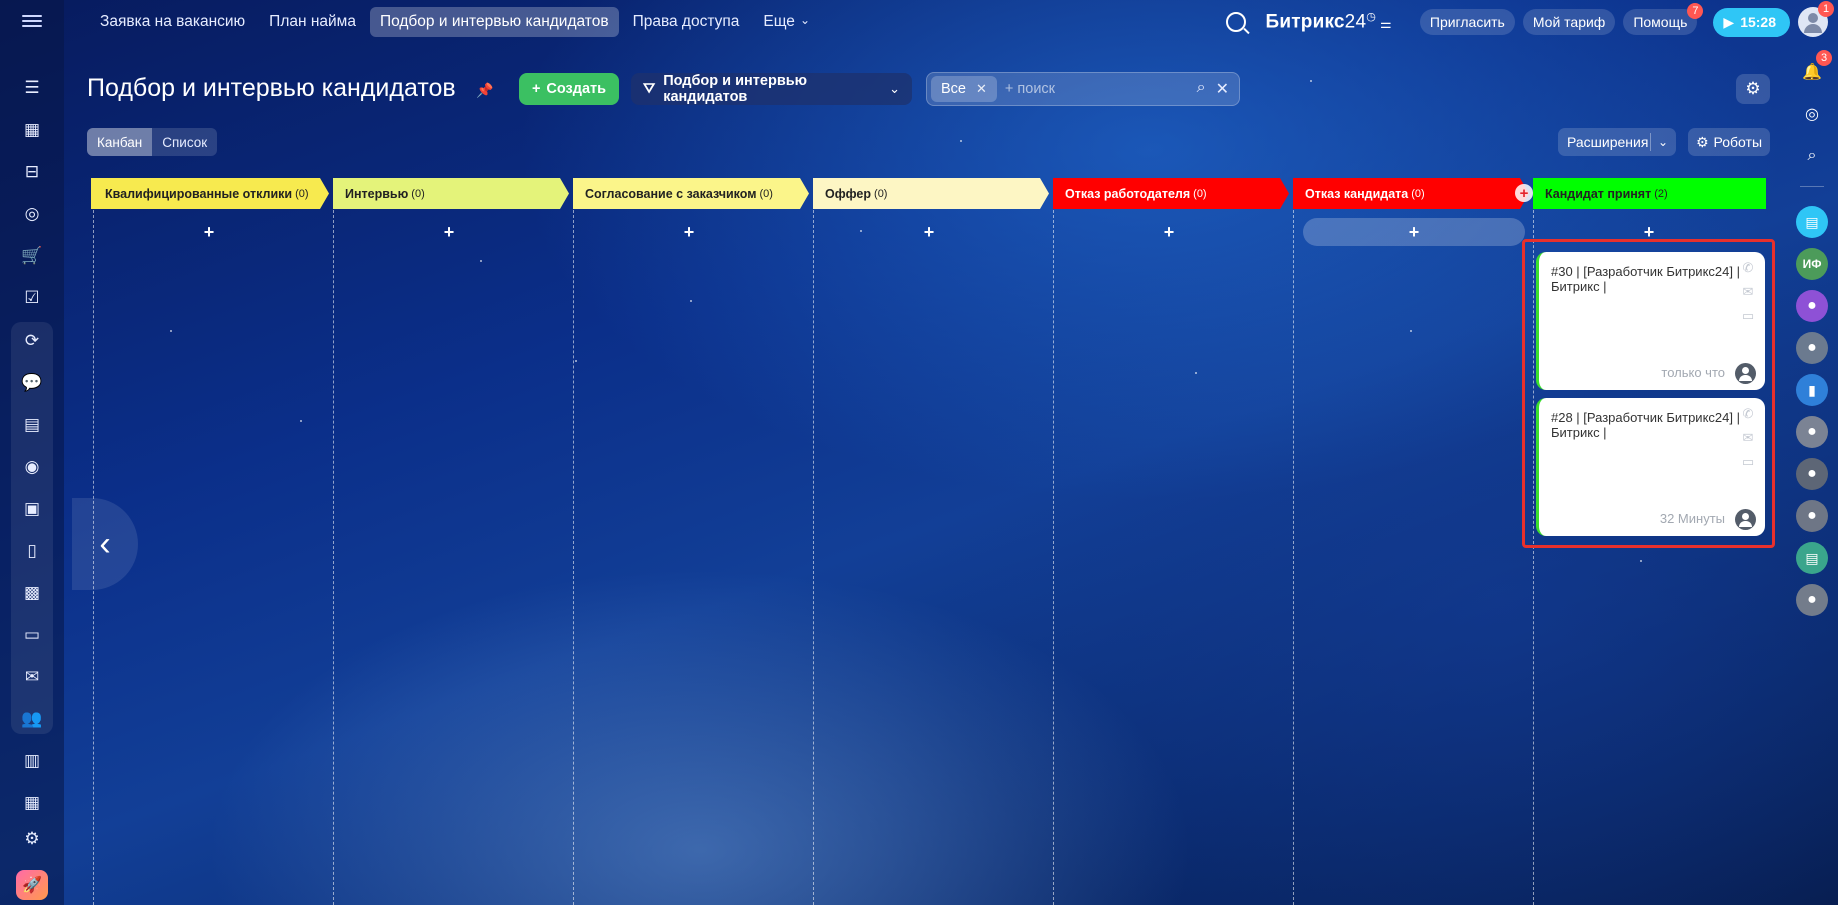  I want to click on left-sidebar: ☰ ▦ ⊟ ◎ 🛒 ☑ ⟳ 💬 ▤ ◉ ▣ ▯ ▩ ▭ ✉ 👥 ▥ ▦ ⚙ 🚀, so click(32, 452).